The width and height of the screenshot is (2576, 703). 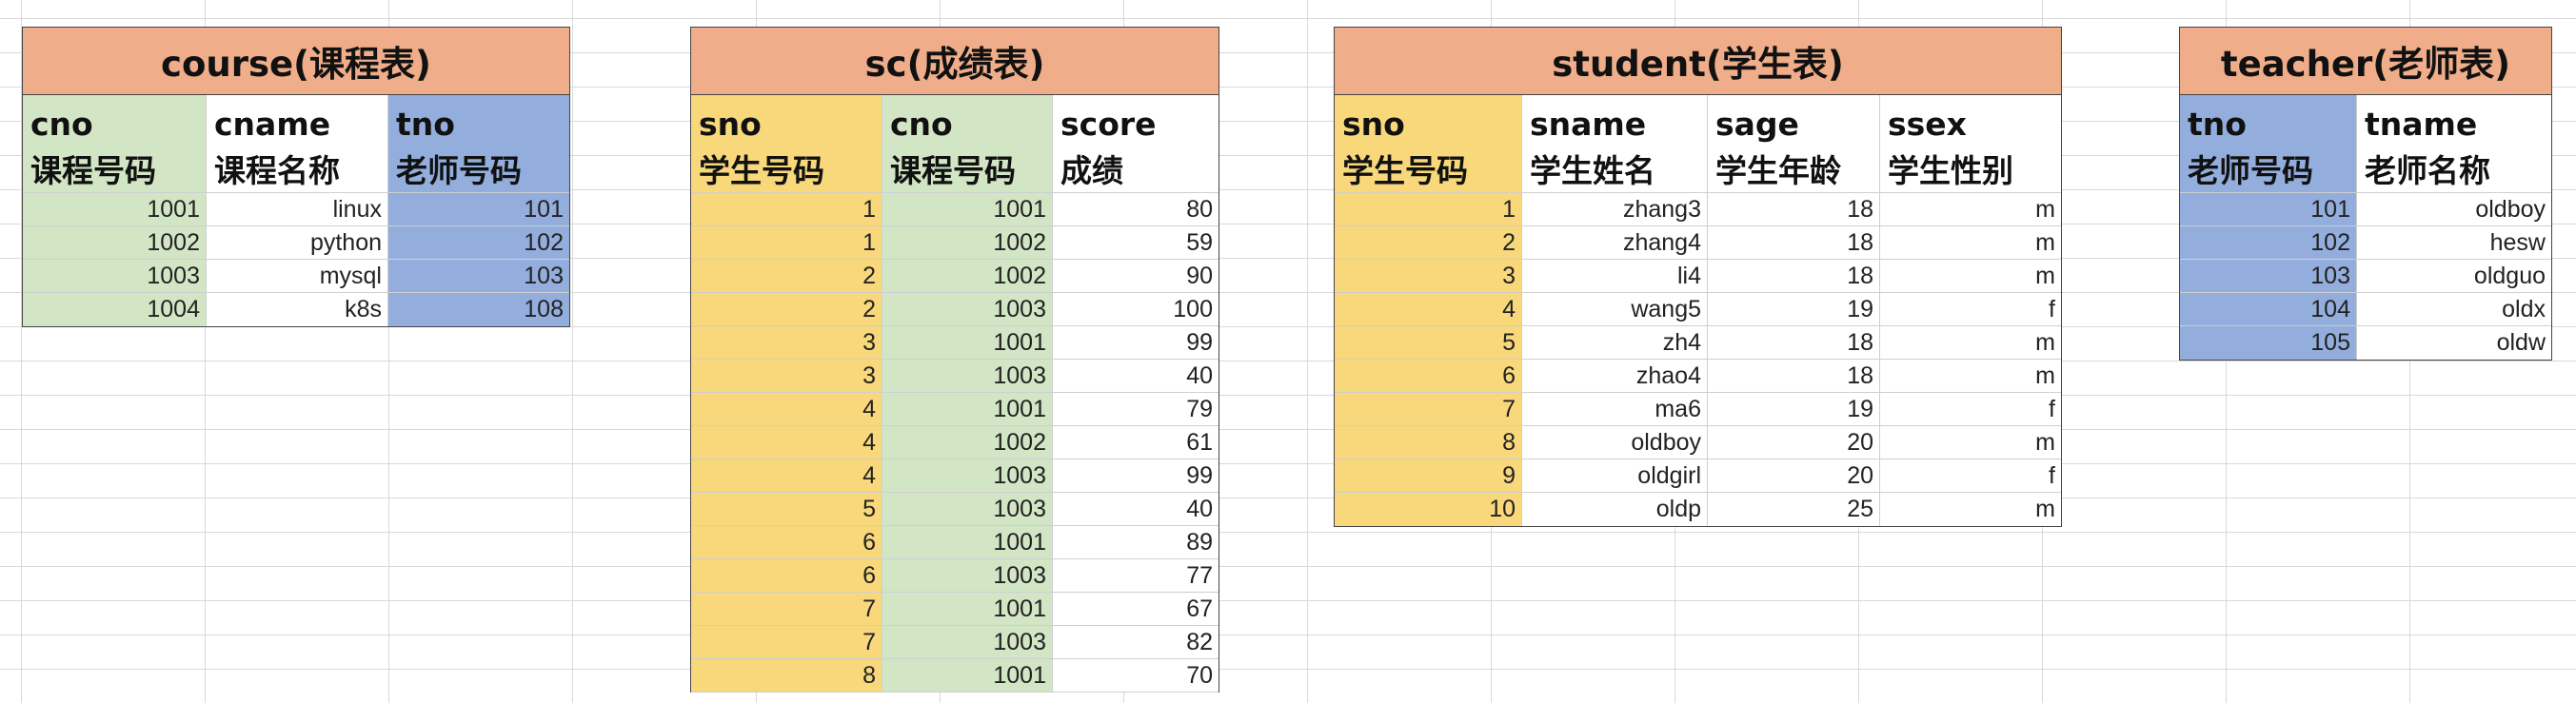 What do you see at coordinates (1614, 509) in the screenshot?
I see `table-cell: oldp` at bounding box center [1614, 509].